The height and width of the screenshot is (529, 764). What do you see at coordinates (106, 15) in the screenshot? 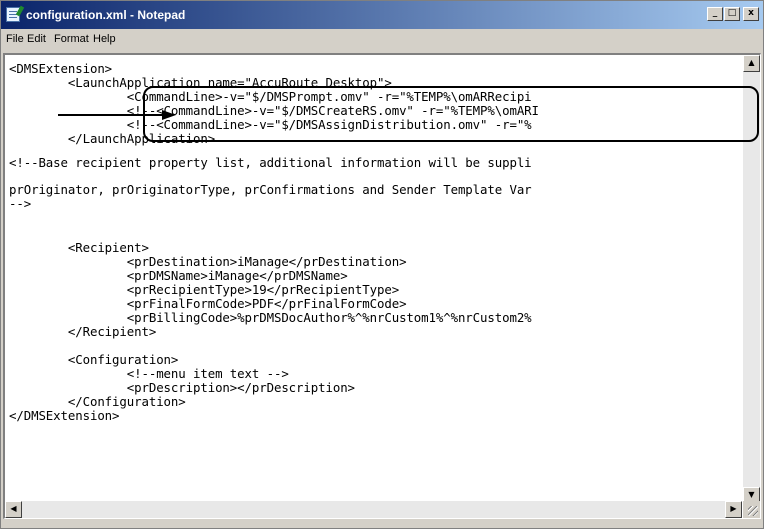
I see `window-title: configuration.xml - Notepad` at bounding box center [106, 15].